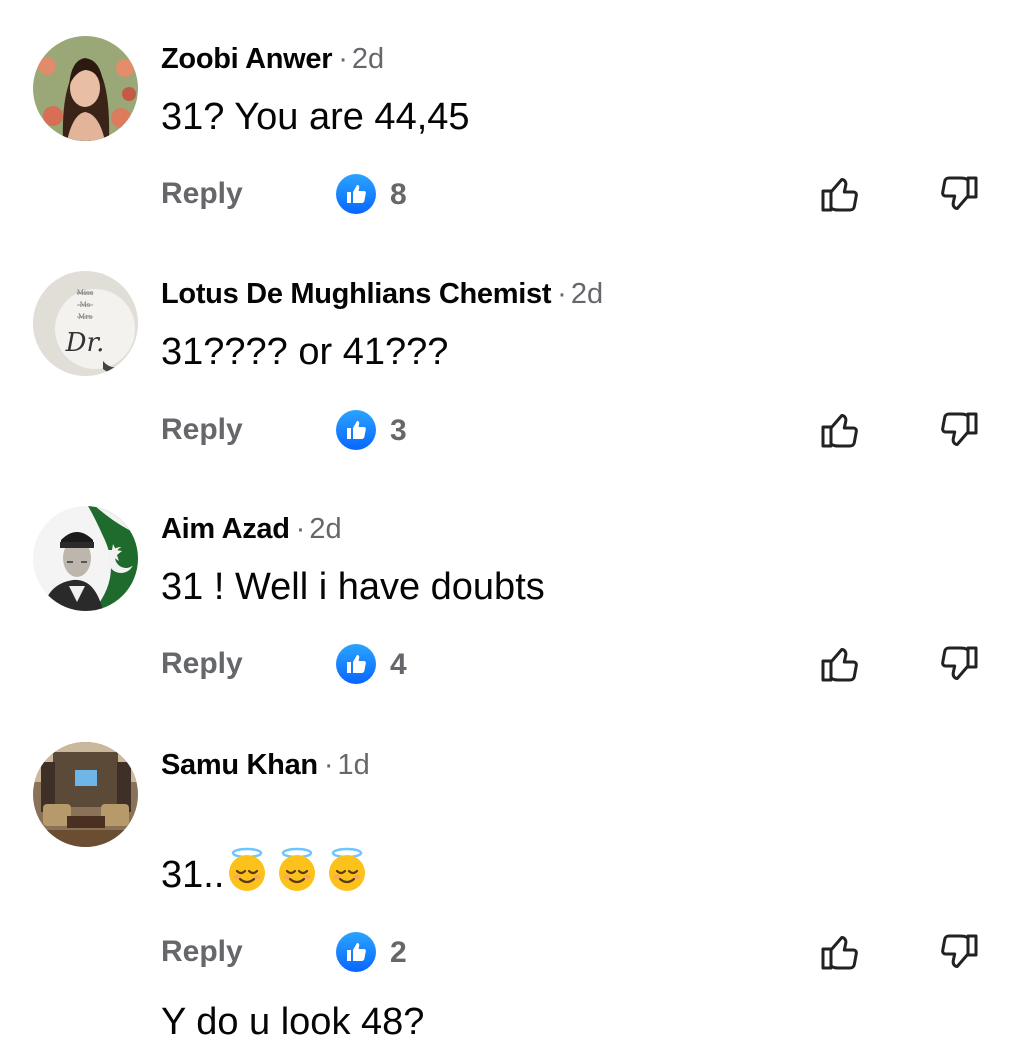 The width and height of the screenshot is (1024, 1047). Describe the element at coordinates (193, 875) in the screenshot. I see `comment-text-line: 31..` at that location.